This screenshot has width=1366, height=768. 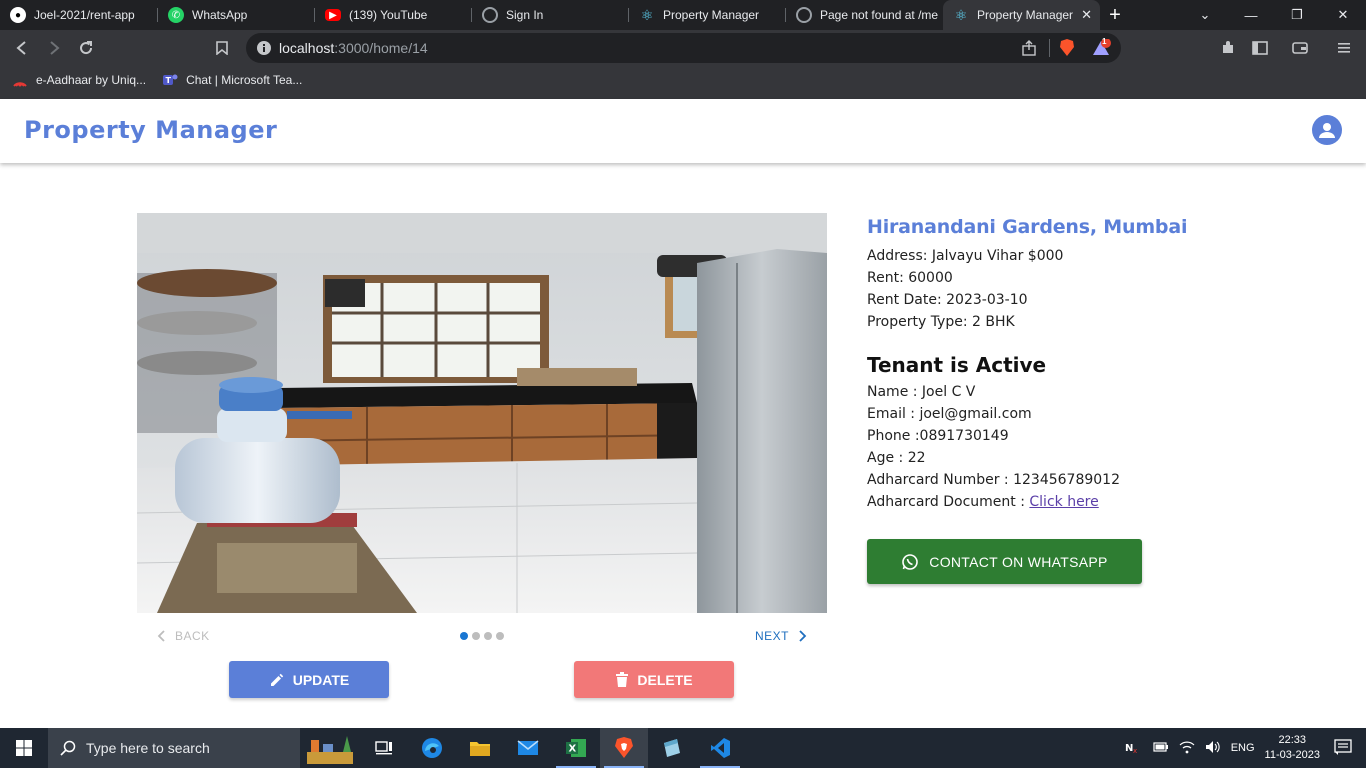 What do you see at coordinates (1101, 49) in the screenshot?
I see `brave-rewards-icon: 1` at bounding box center [1101, 49].